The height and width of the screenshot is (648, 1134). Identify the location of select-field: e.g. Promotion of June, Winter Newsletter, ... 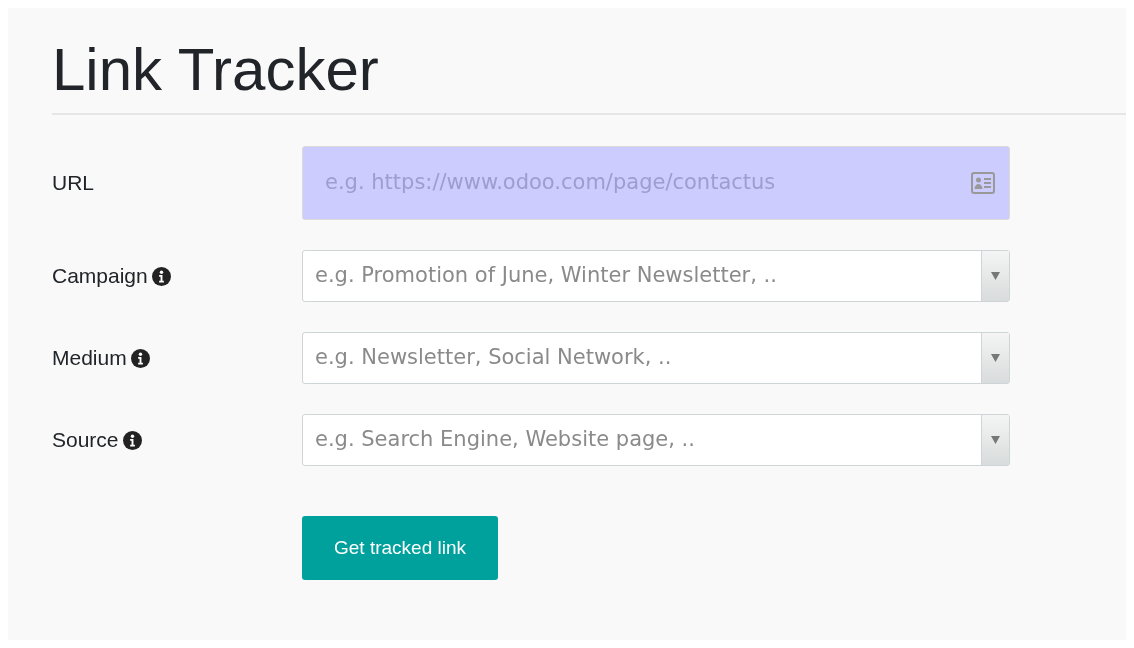
(656, 276).